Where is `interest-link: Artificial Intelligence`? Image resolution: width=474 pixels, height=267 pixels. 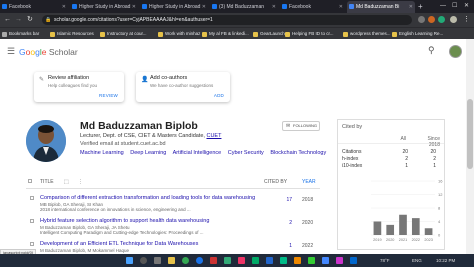
interest-link: Artificial Intelligence is located at coordinates (197, 153).